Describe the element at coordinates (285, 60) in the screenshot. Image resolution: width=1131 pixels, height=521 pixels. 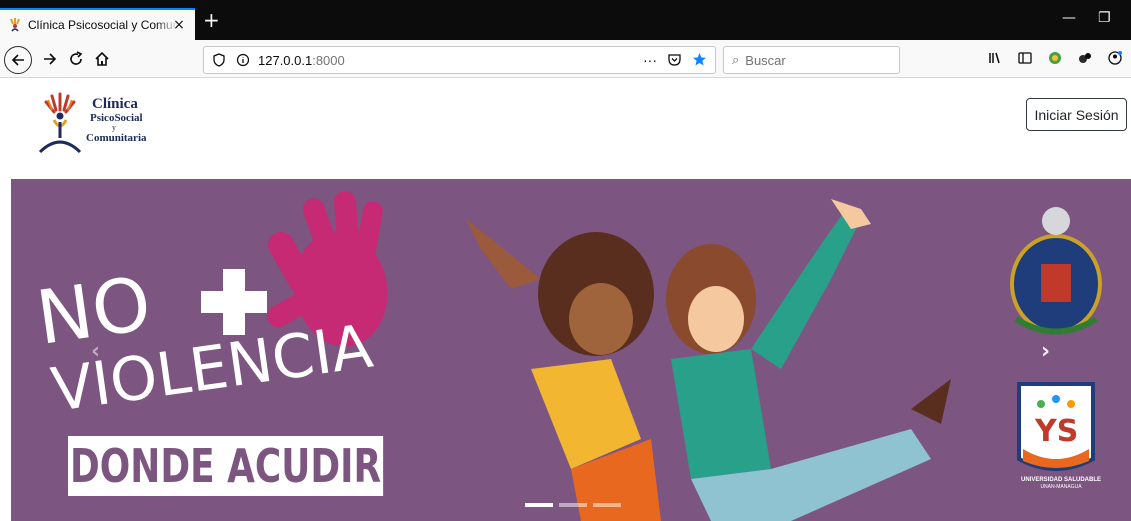
I see `url-host: 127.0.0.1` at that location.